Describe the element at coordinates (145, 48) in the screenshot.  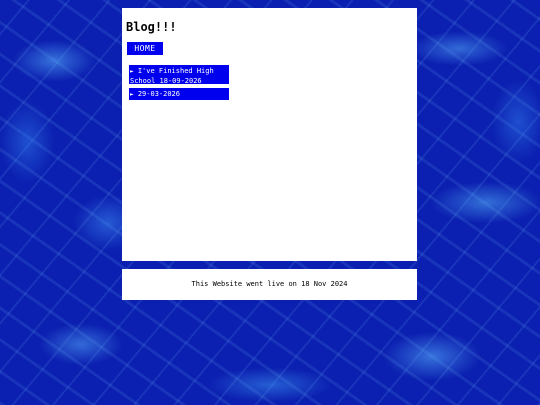
I see `home-button: HOME` at that location.